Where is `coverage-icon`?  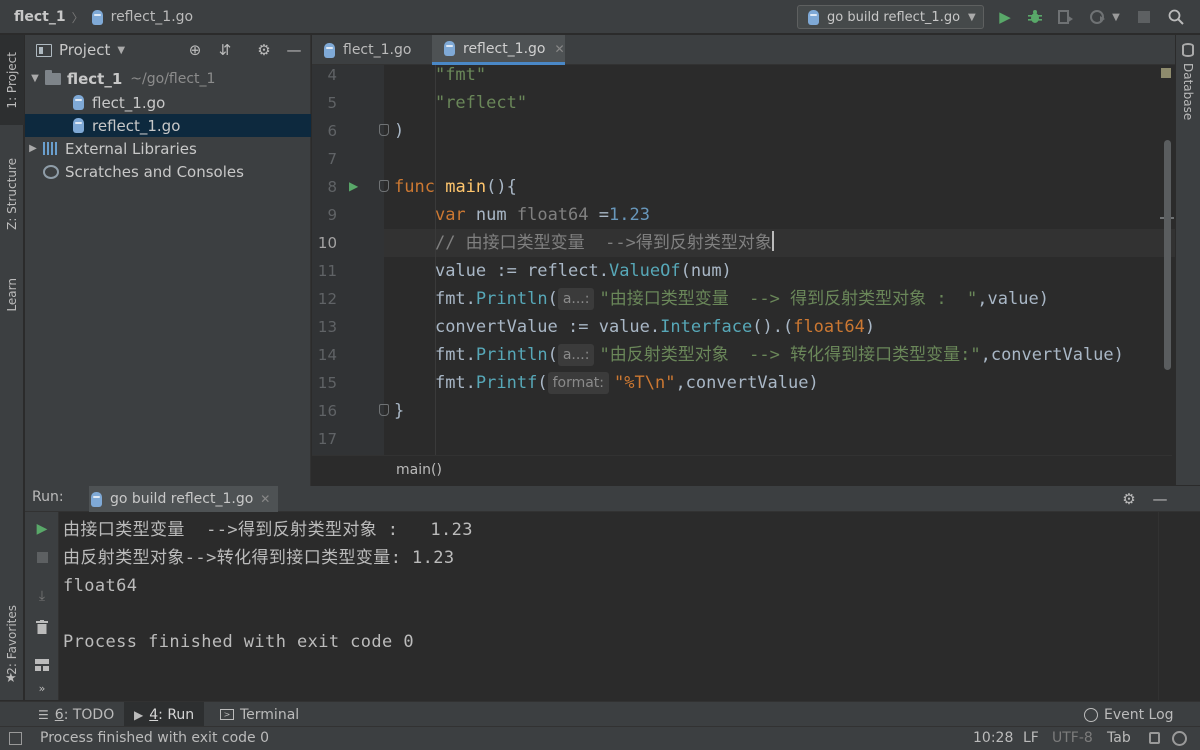 coverage-icon is located at coordinates (1066, 17).